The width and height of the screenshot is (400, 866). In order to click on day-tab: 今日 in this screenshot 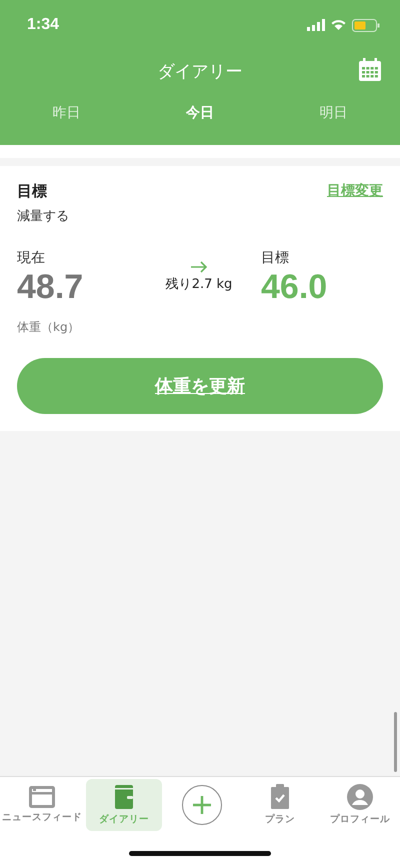, I will do `click(200, 113)`.